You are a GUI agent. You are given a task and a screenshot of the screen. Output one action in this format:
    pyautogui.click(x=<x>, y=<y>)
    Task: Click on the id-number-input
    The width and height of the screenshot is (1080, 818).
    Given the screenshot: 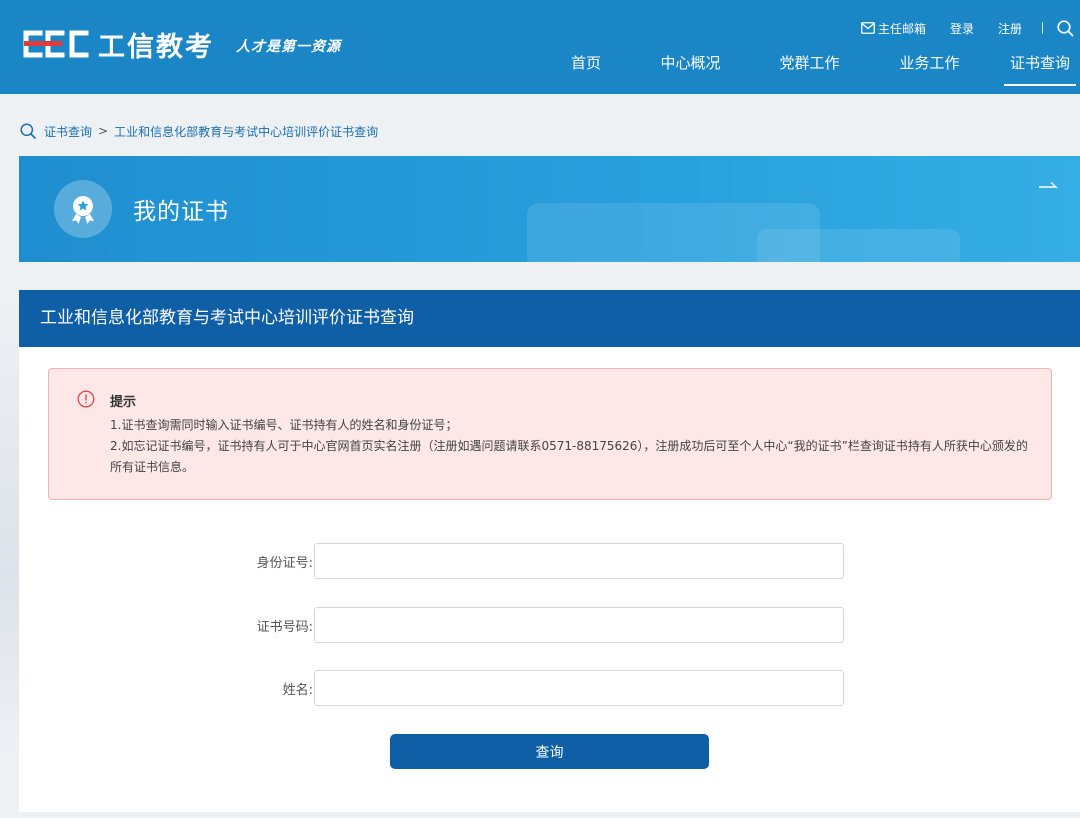 What is the action you would take?
    pyautogui.click(x=579, y=561)
    